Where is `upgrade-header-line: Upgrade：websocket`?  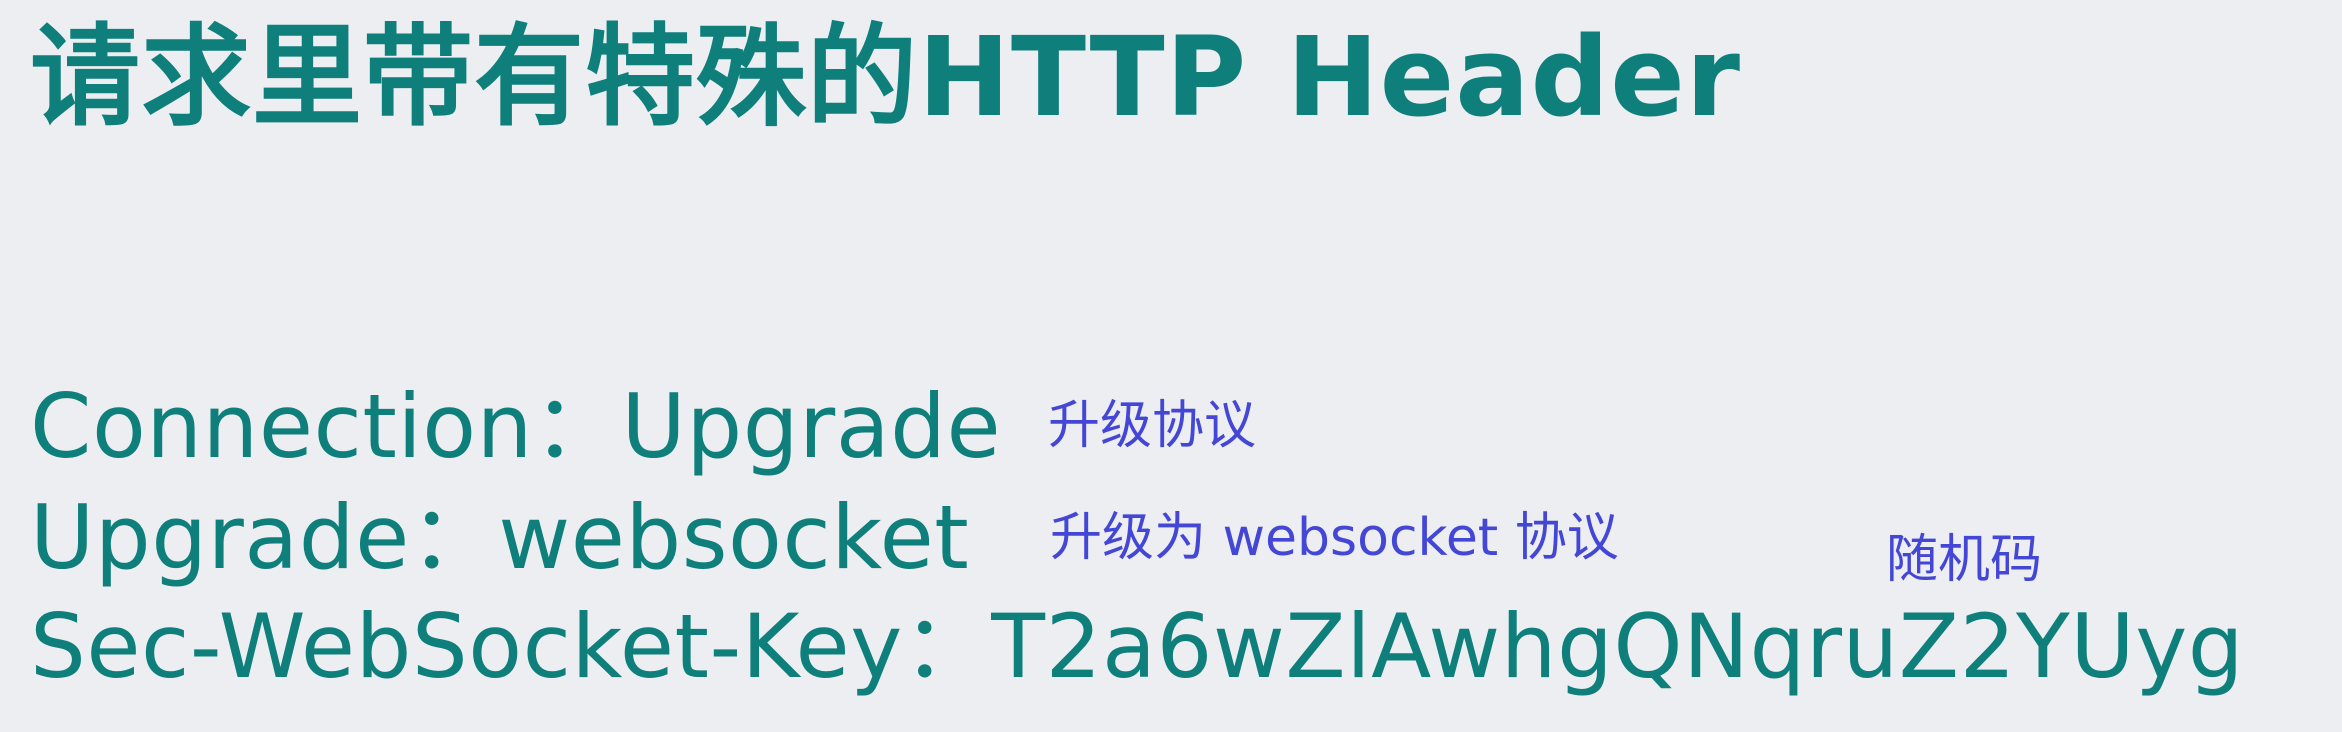
upgrade-header-line: Upgrade：websocket is located at coordinates (500, 537).